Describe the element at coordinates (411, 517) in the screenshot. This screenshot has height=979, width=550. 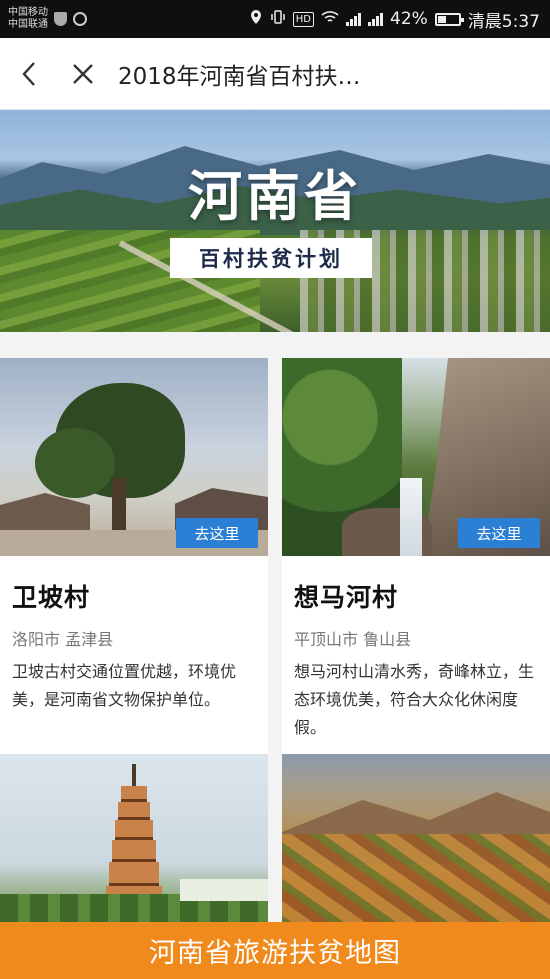
I see `photo-waterfall` at that location.